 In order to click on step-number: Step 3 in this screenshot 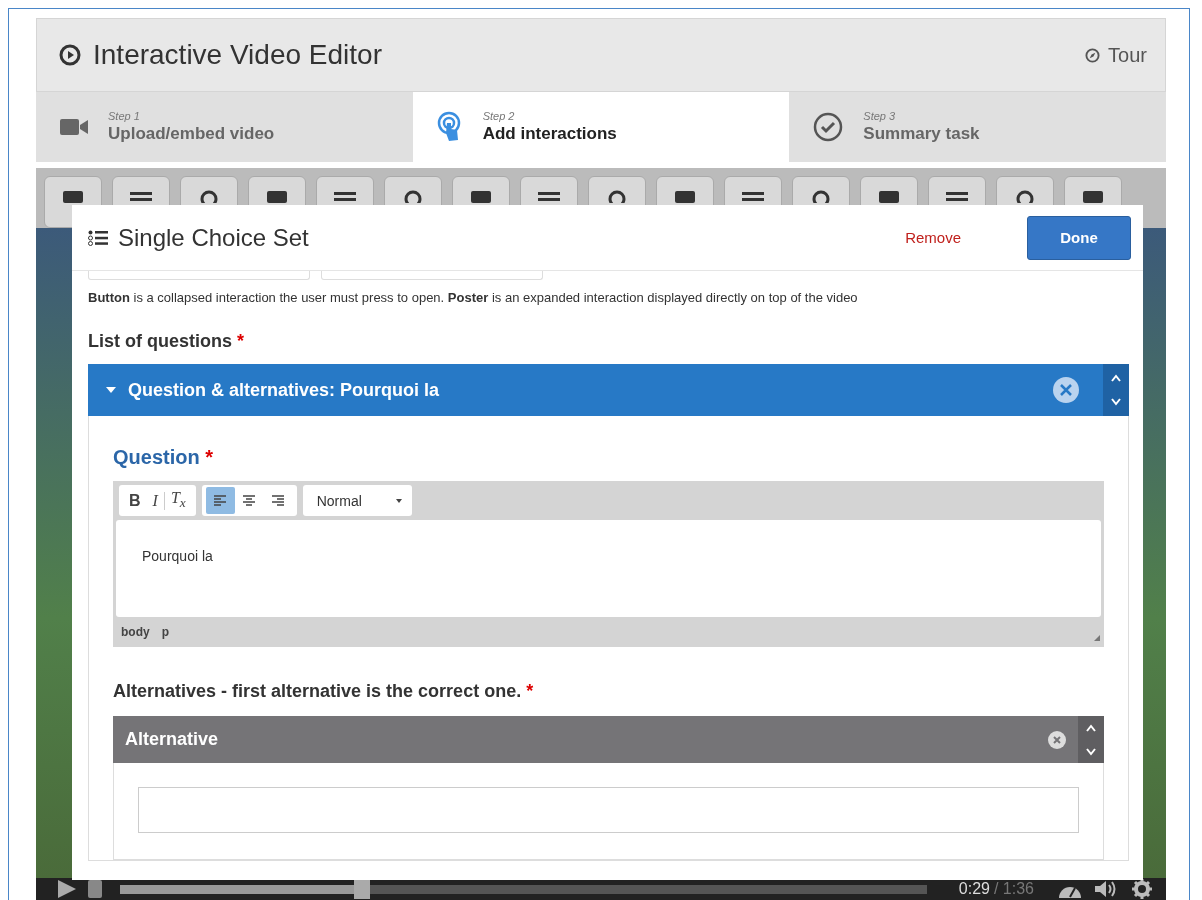, I will do `click(880, 116)`.